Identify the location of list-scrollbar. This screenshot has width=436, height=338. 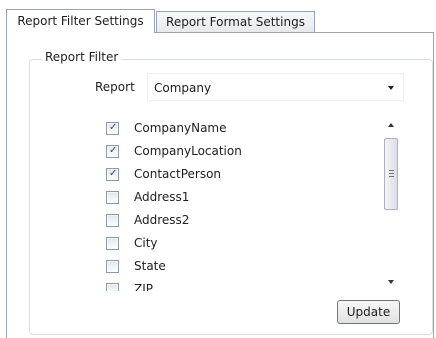
(391, 202).